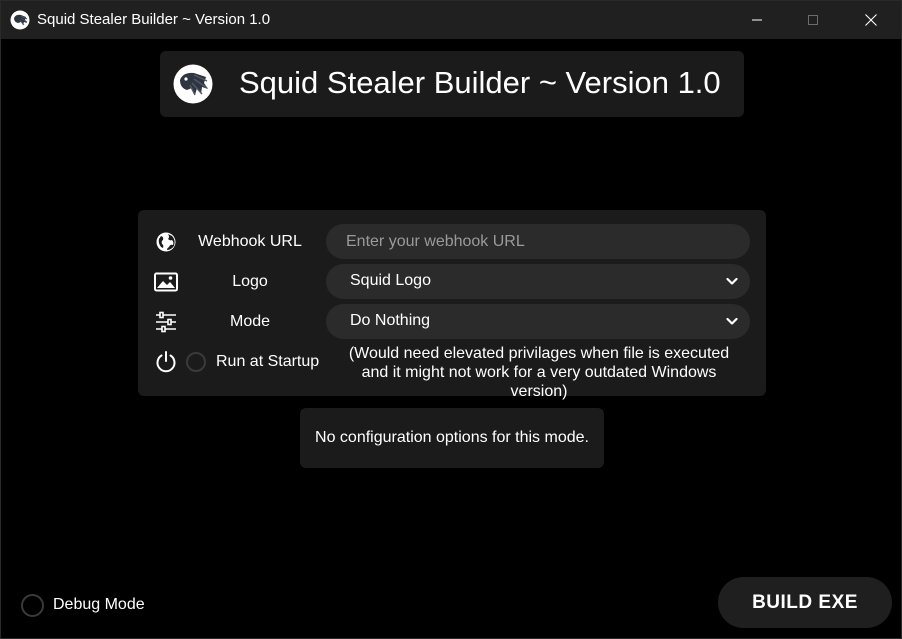  Describe the element at coordinates (196, 362) in the screenshot. I see `run-at-startup-toggle` at that location.